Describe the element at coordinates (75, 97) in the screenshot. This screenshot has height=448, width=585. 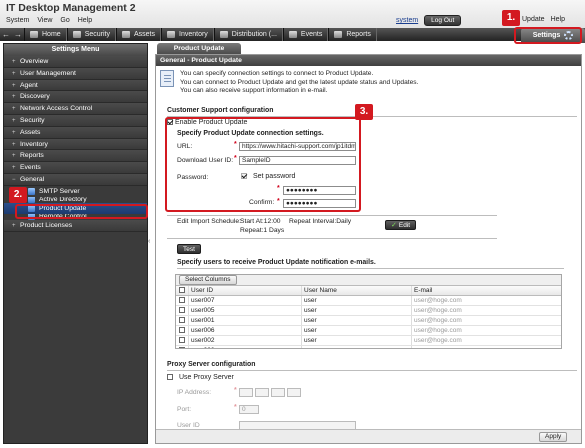
I see `sidebar-item-discovery: + Discovery` at that location.